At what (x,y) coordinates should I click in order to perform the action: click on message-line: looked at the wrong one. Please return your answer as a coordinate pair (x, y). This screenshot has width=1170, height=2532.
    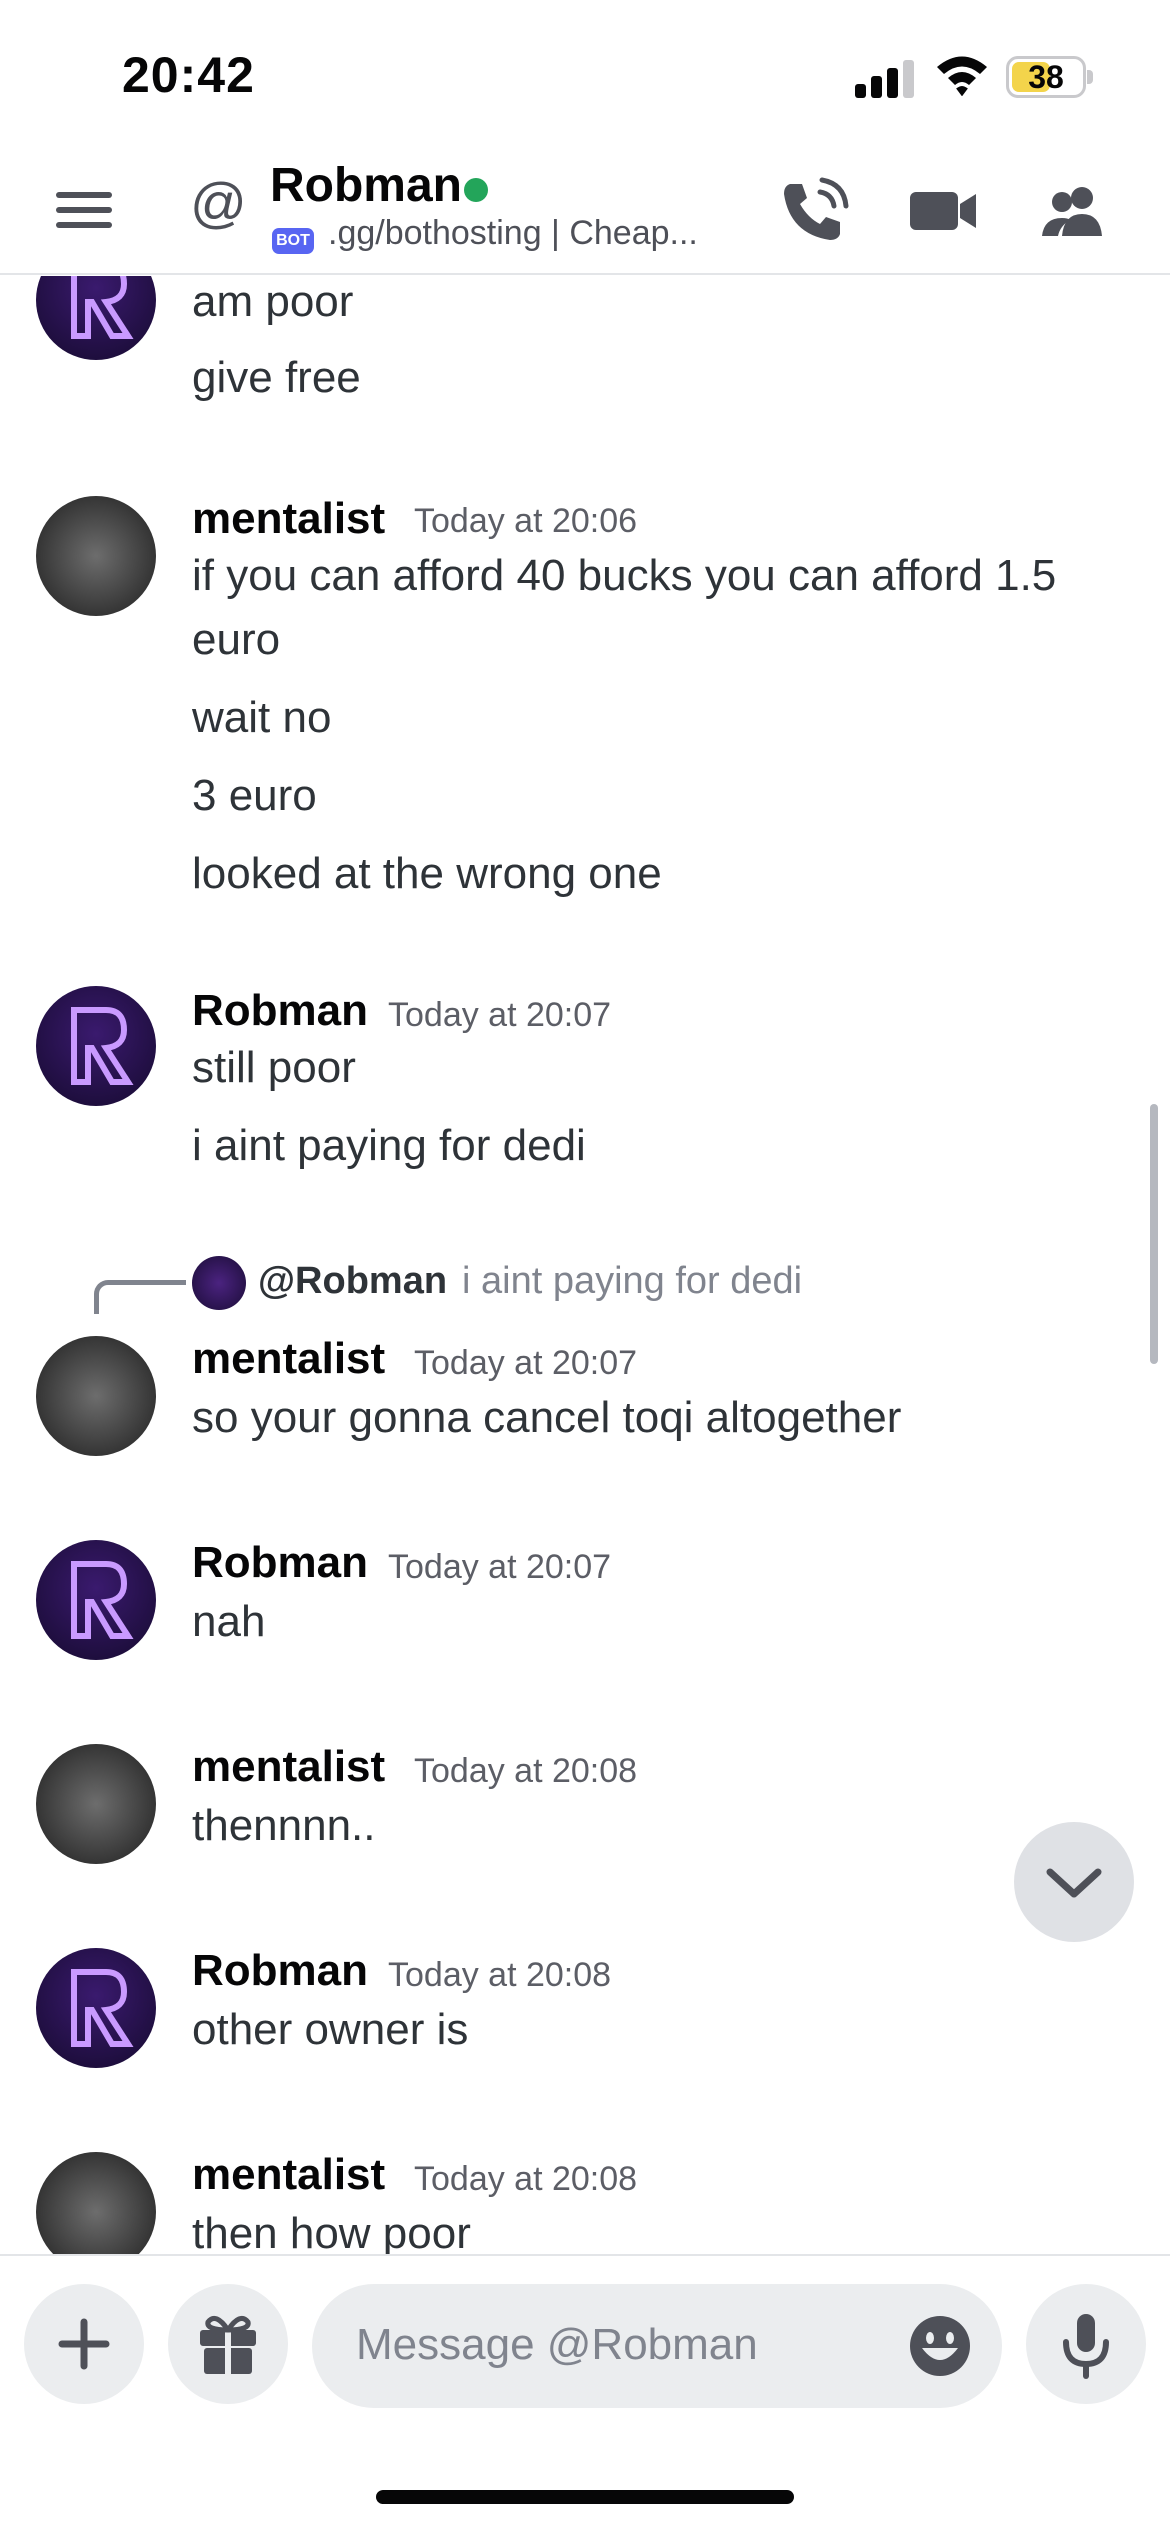
    Looking at the image, I should click on (427, 873).